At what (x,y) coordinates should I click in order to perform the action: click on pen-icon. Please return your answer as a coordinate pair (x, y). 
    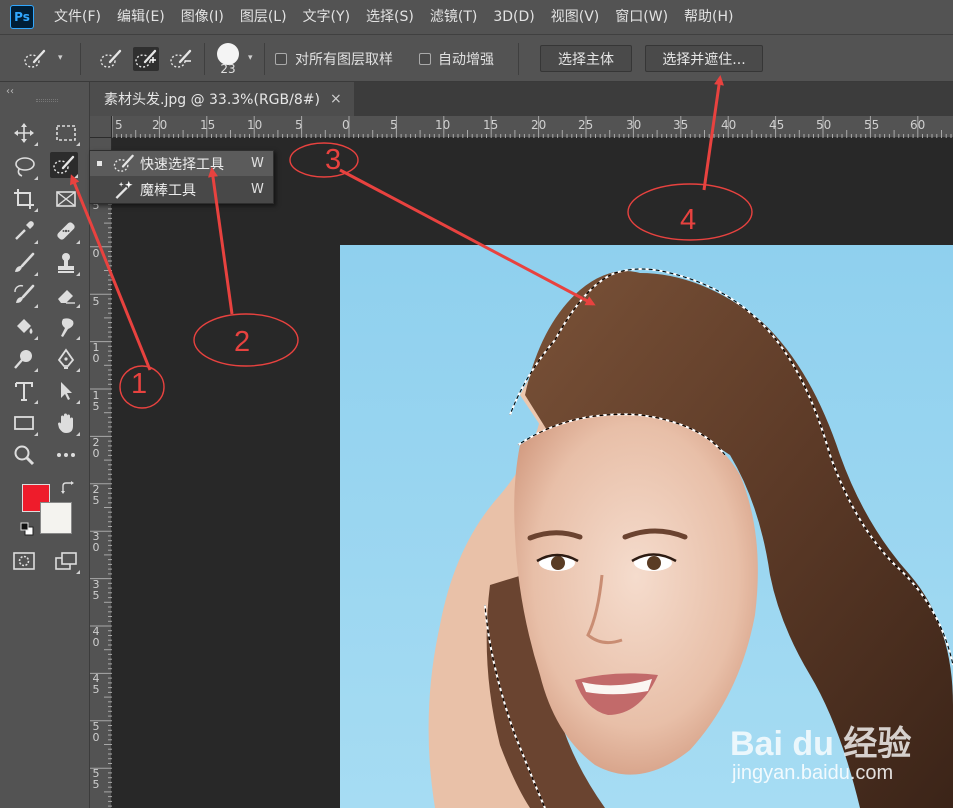
    Looking at the image, I should click on (66, 359).